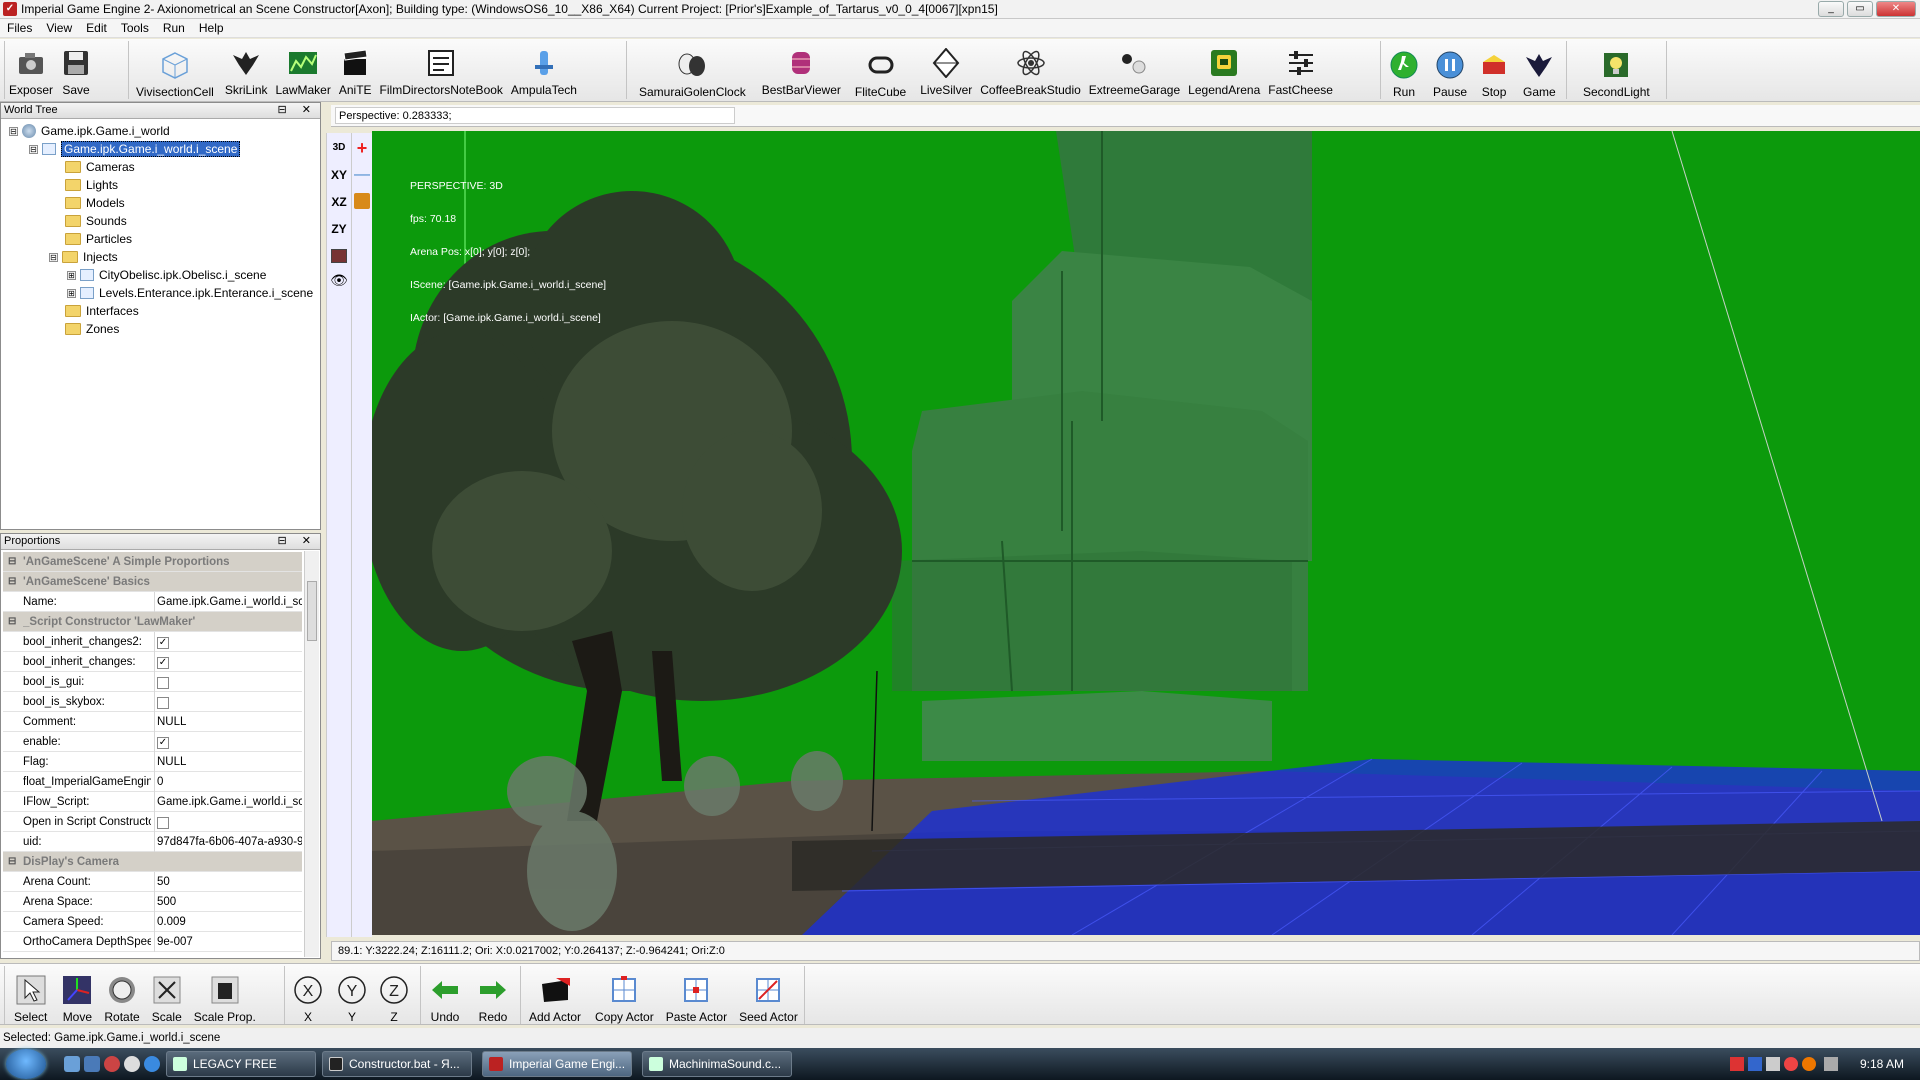  What do you see at coordinates (190, 293) in the screenshot?
I see `tree-node-enterance: ⊞ Levels.Enterance.ipk.Enterance.i_scene` at bounding box center [190, 293].